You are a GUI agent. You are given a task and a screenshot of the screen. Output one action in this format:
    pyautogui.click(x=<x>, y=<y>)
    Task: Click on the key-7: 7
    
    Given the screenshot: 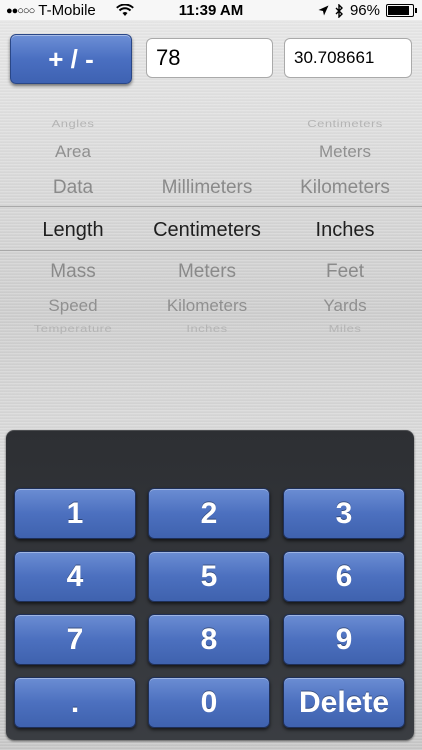 What is the action you would take?
    pyautogui.click(x=75, y=639)
    